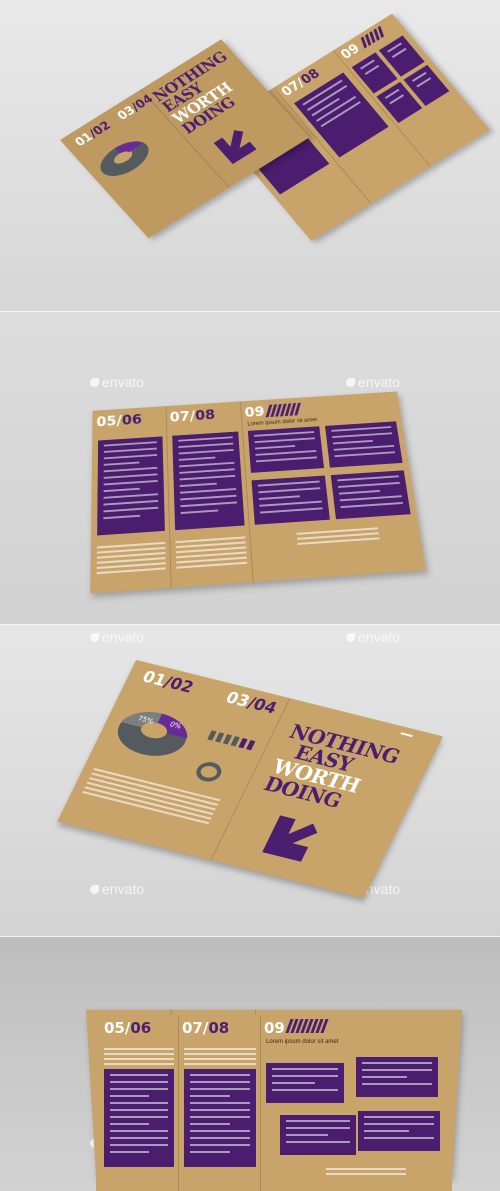 Image resolution: width=500 pixels, height=1191 pixels. Describe the element at coordinates (406, 734) in the screenshot. I see `publisher-mark: ▬▬` at that location.